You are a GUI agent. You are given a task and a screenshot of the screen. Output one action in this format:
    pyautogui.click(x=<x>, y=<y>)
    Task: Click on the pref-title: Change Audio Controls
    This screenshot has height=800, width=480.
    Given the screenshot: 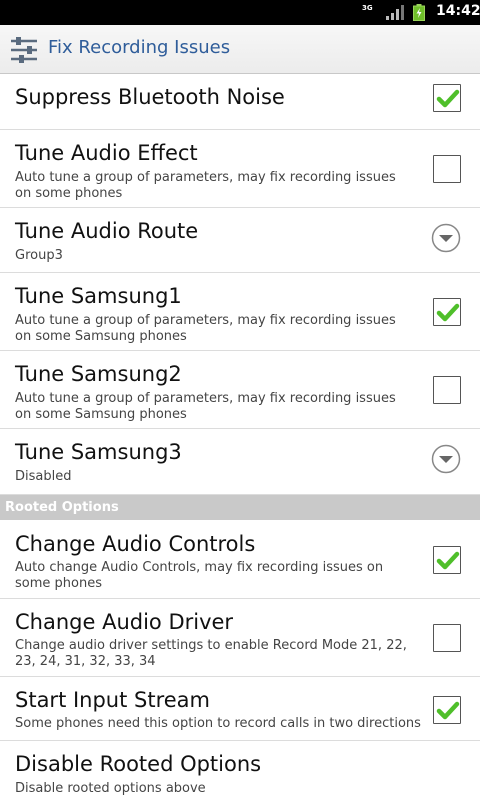 What is the action you would take?
    pyautogui.click(x=135, y=544)
    